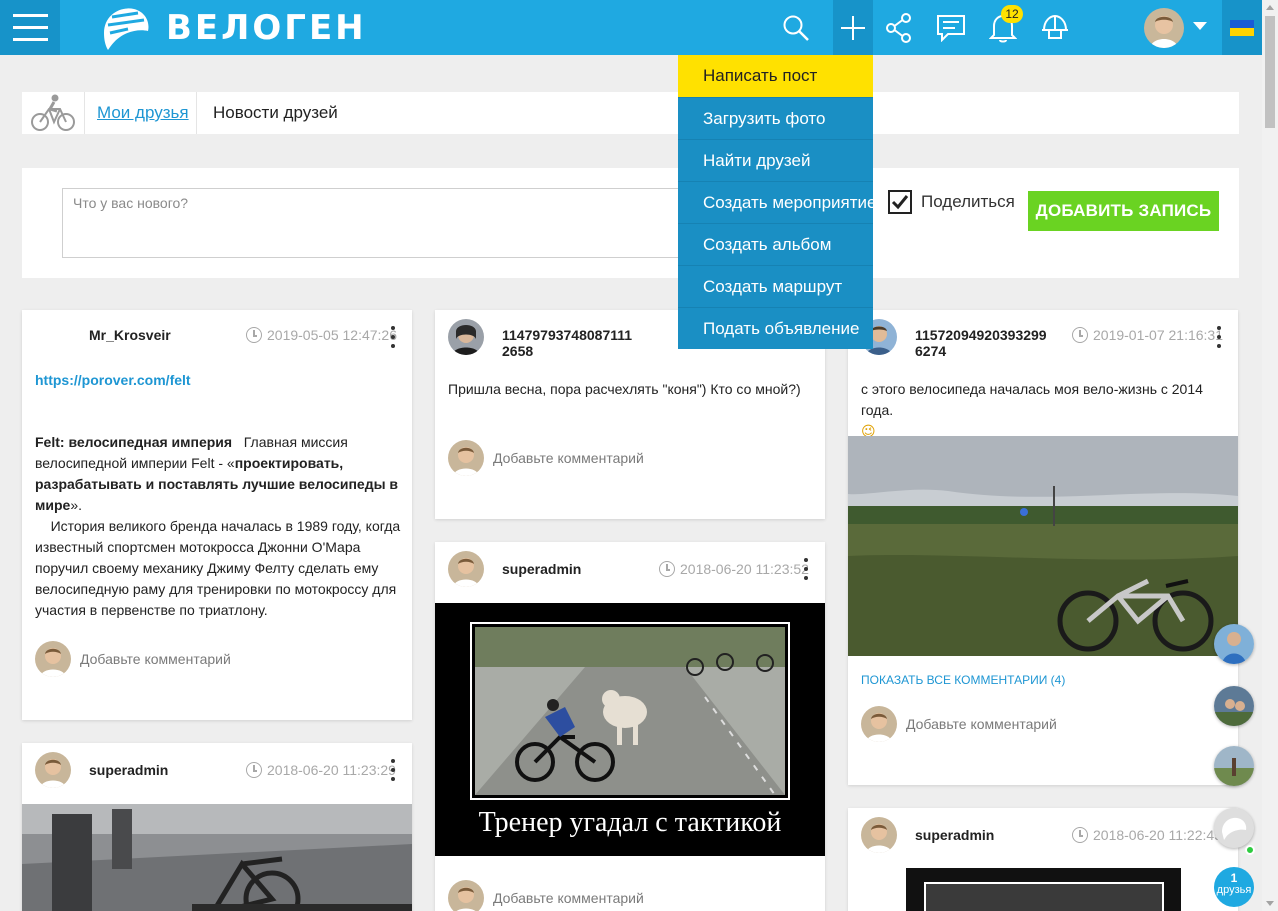  What do you see at coordinates (1157, 835) in the screenshot?
I see `post-time-text: 2018-06-20 11:22:45` at bounding box center [1157, 835].